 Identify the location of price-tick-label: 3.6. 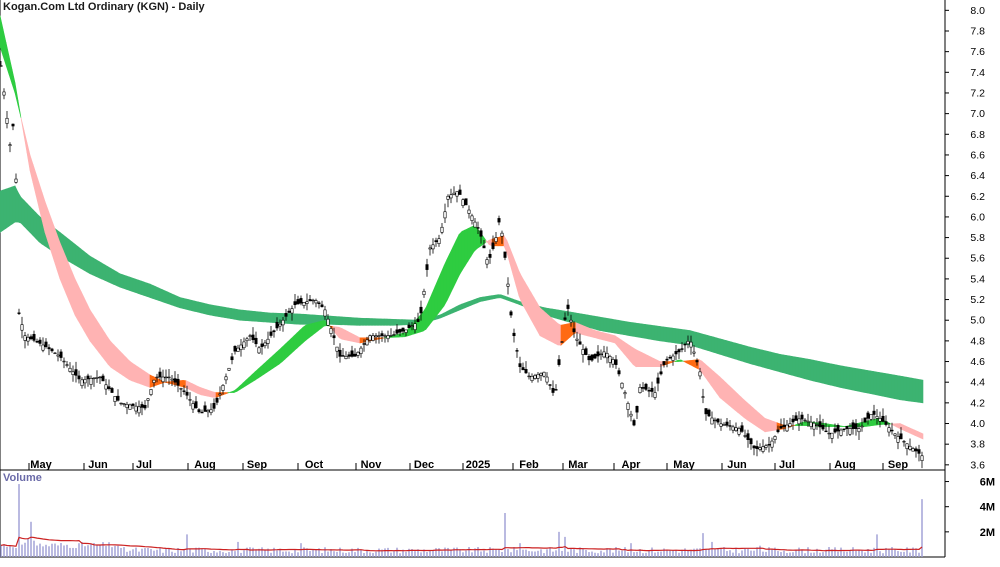
(977, 465).